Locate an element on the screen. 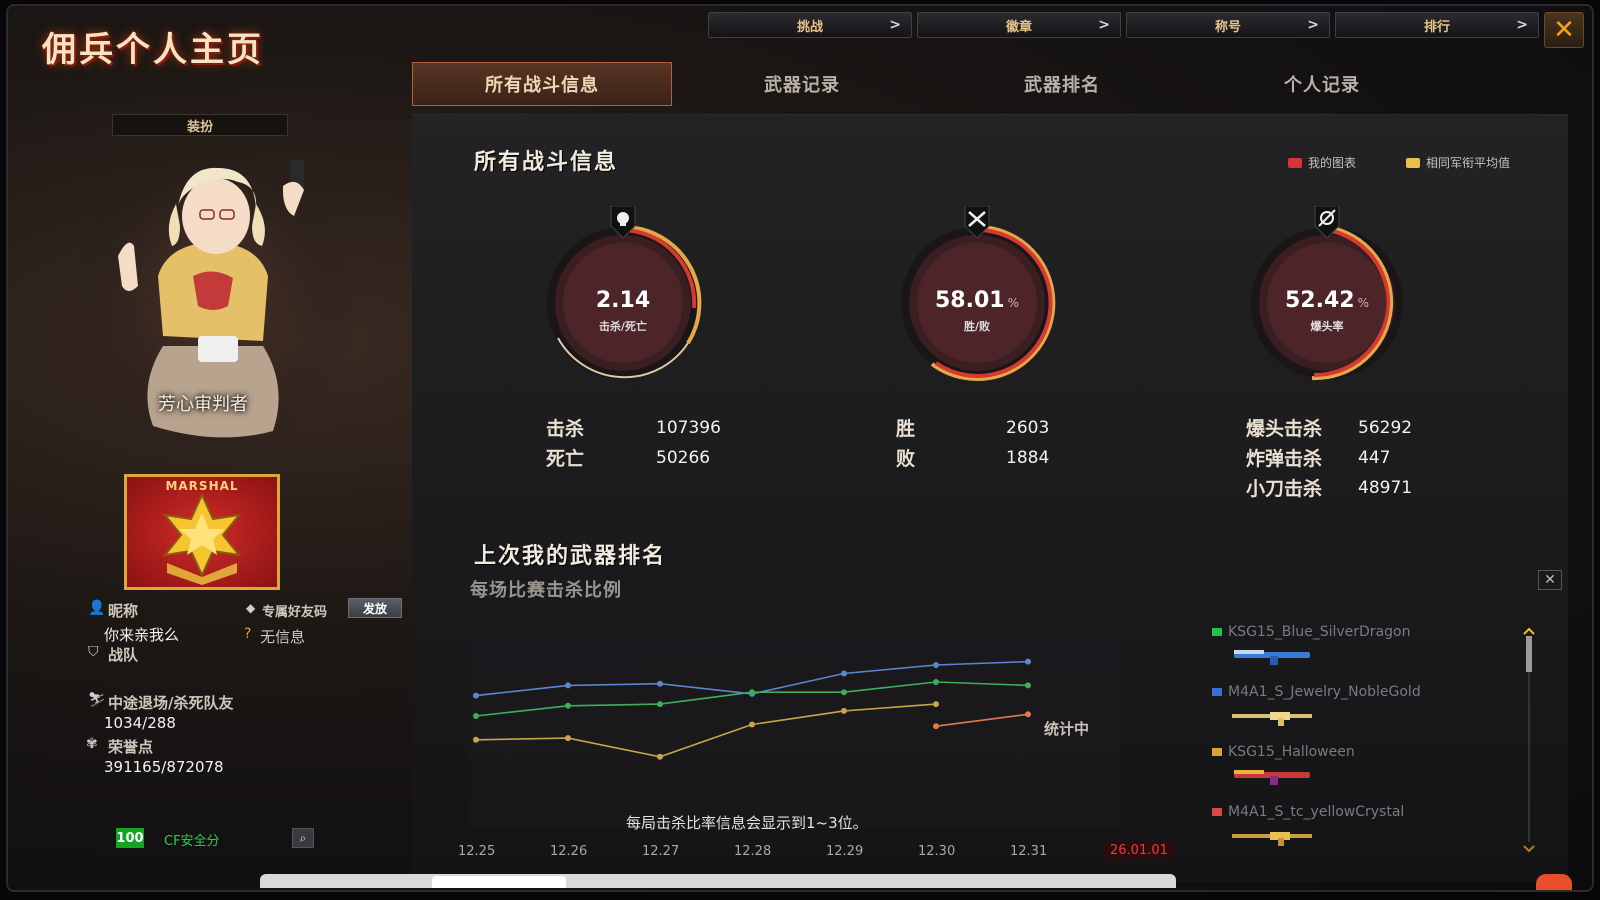  outfit-button: 装扮 is located at coordinates (200, 125).